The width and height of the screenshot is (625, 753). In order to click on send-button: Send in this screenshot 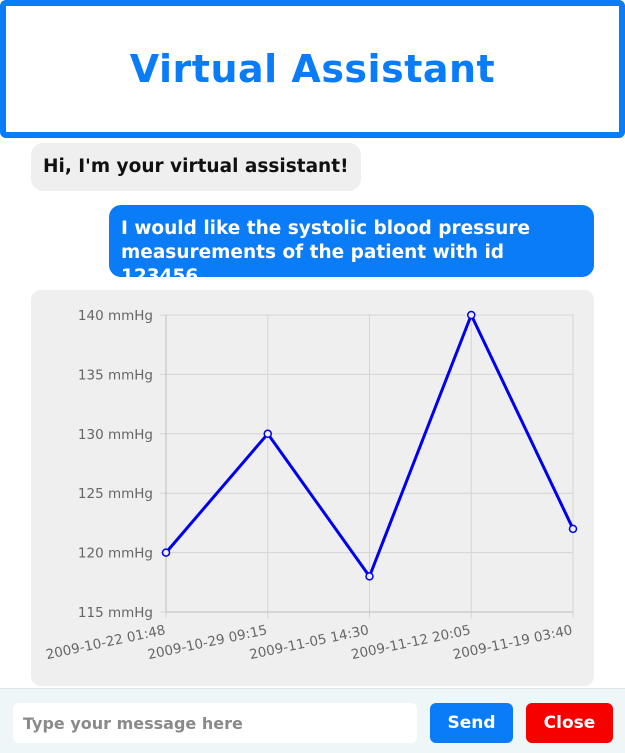, I will do `click(471, 723)`.